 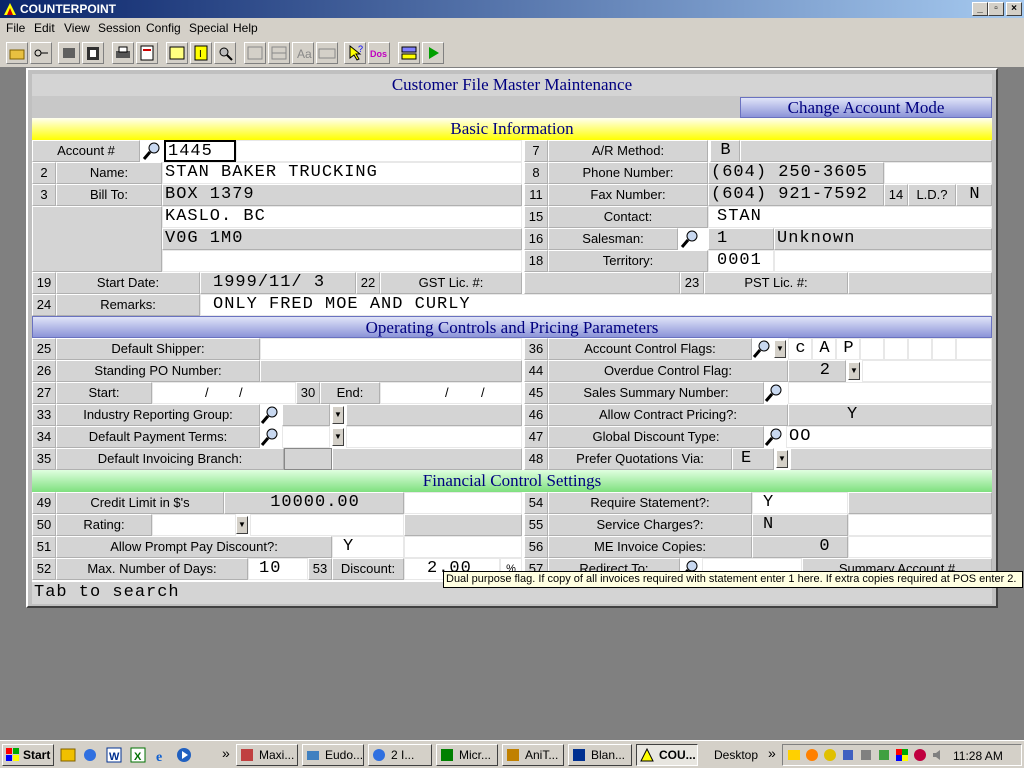 I want to click on bill-to-line-2: KASLO. BC, so click(x=342, y=217).